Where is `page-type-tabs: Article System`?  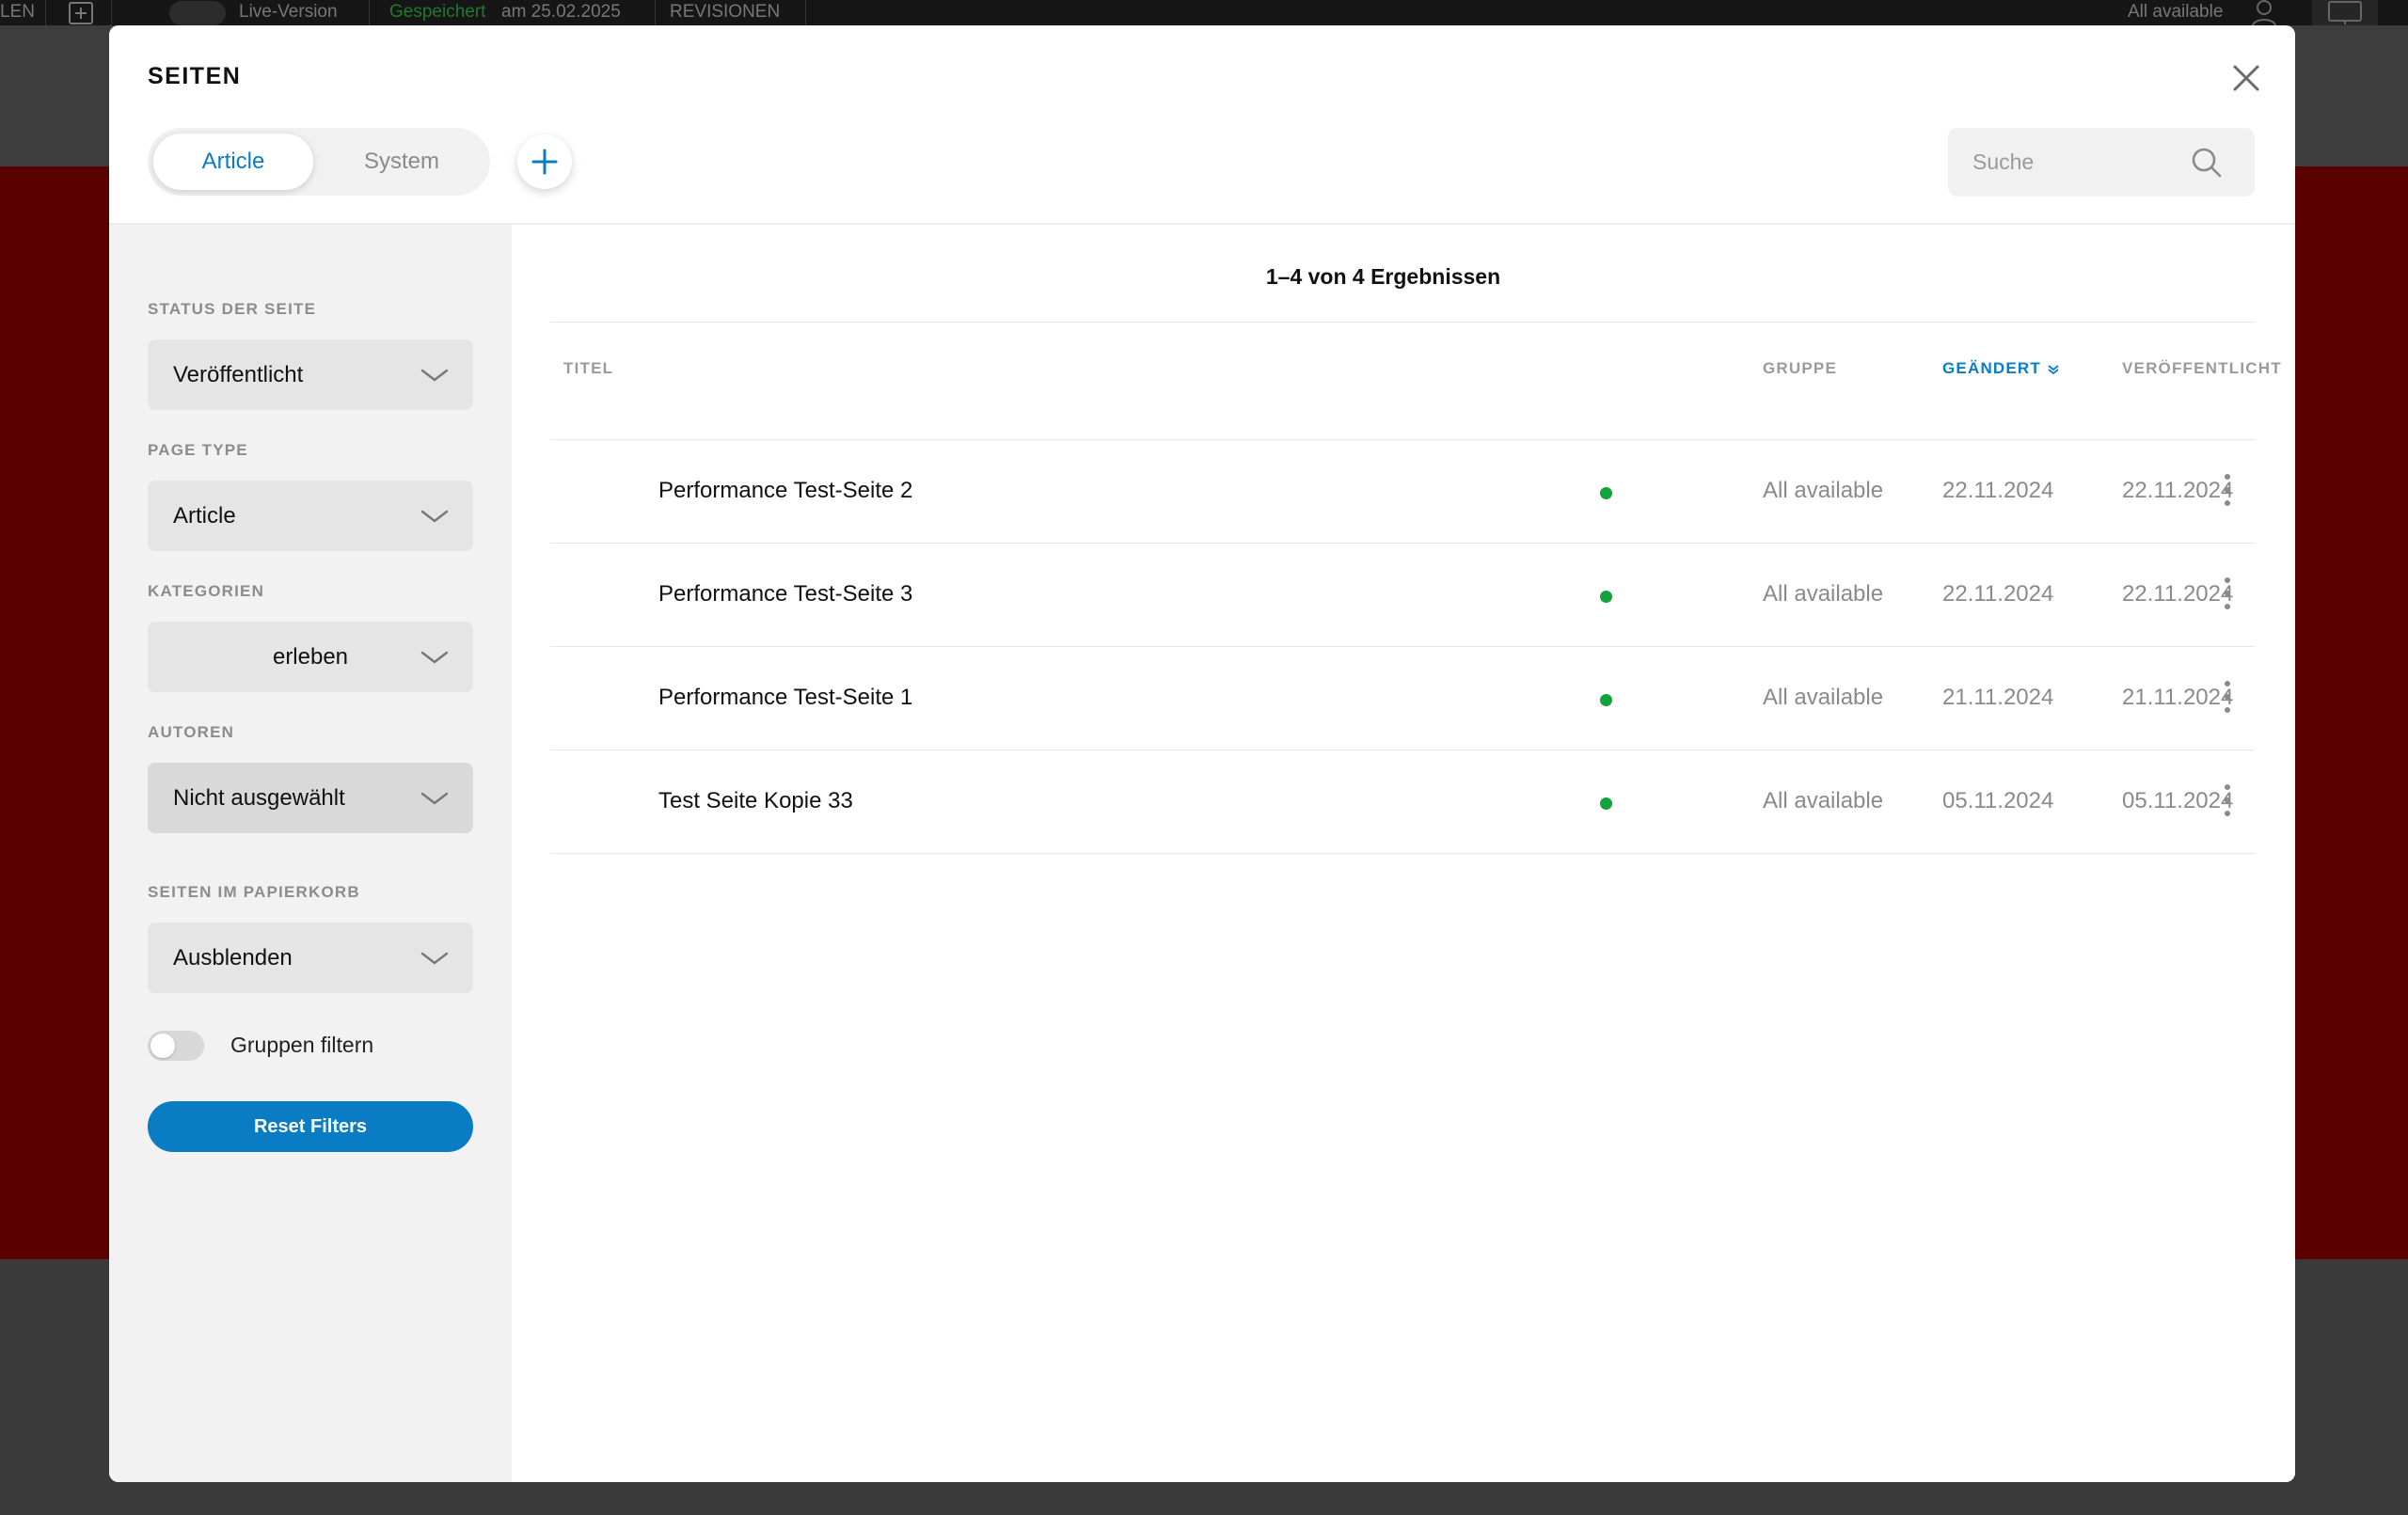
page-type-tabs: Article System is located at coordinates (319, 162).